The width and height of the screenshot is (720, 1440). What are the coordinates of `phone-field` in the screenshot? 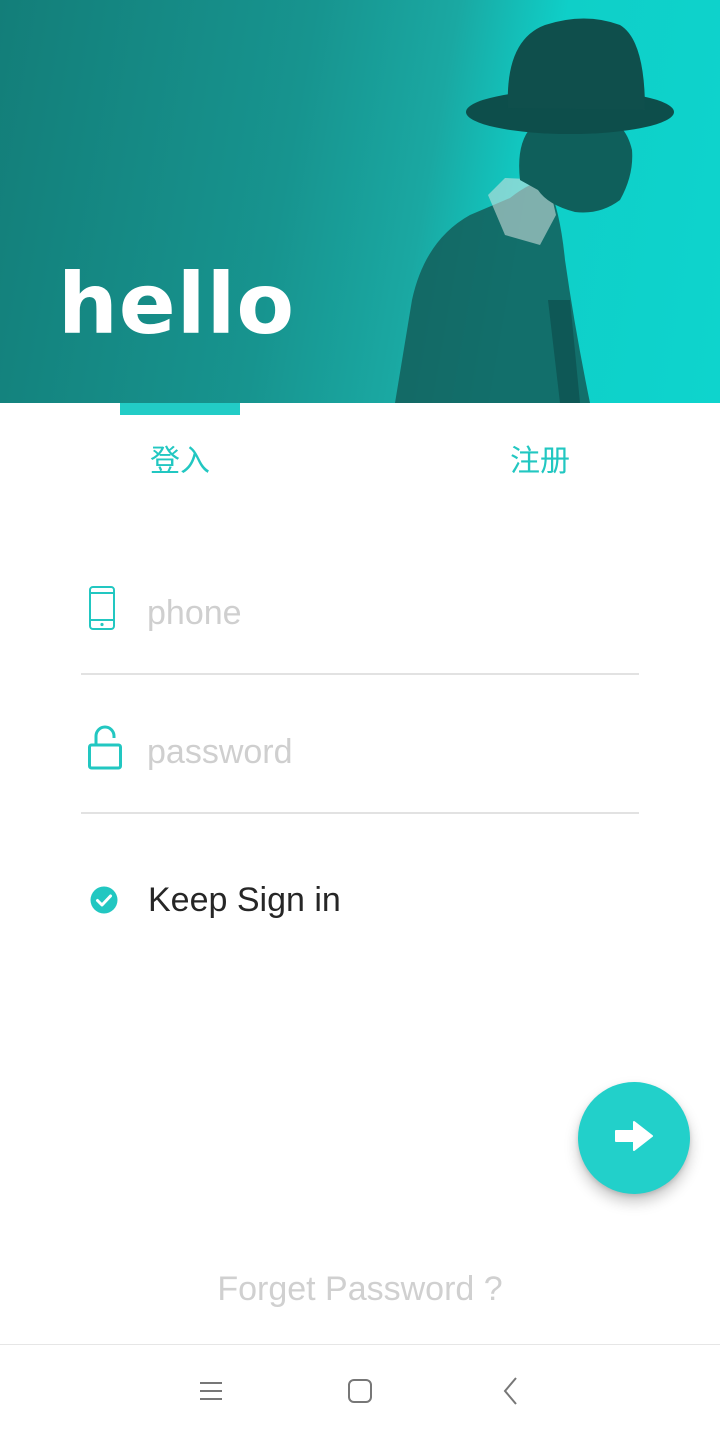 It's located at (360, 630).